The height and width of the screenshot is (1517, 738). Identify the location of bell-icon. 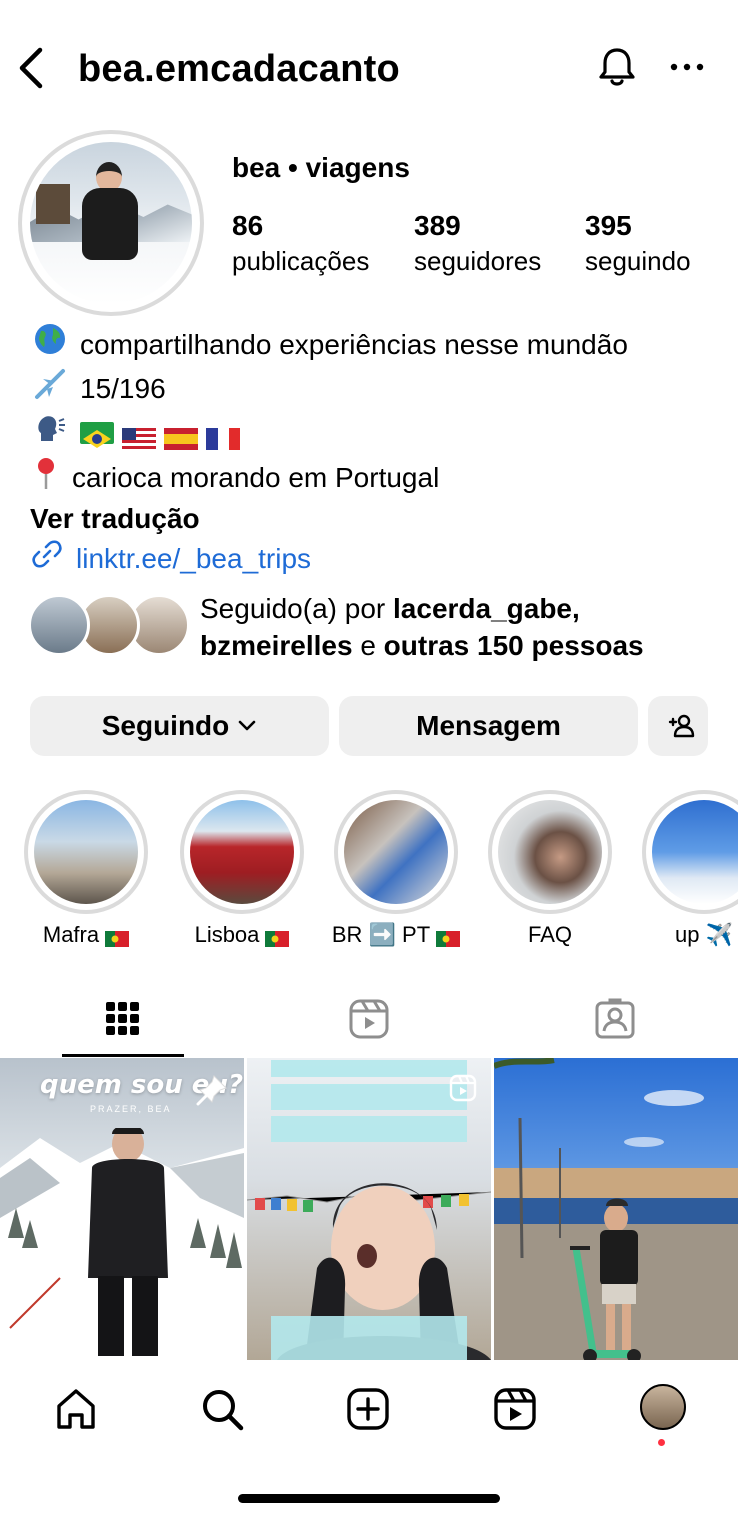
(617, 67).